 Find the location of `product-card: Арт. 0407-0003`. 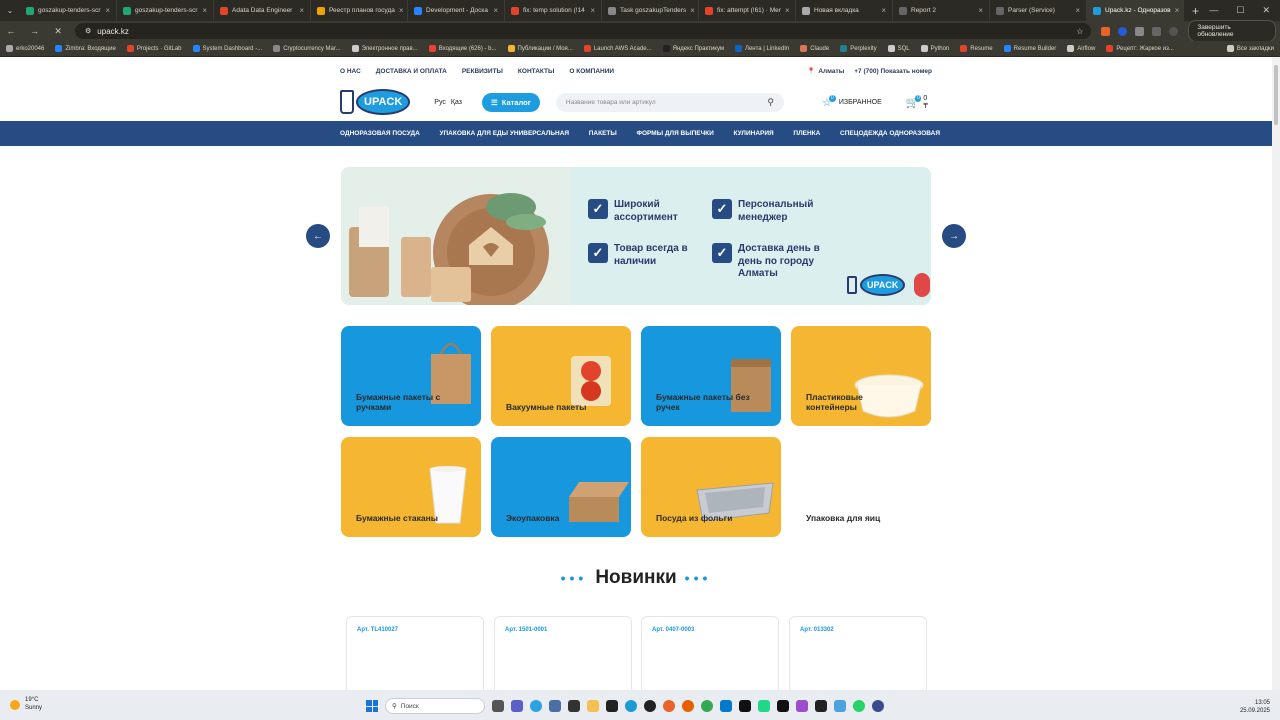

product-card: Арт. 0407-0003 is located at coordinates (710, 653).